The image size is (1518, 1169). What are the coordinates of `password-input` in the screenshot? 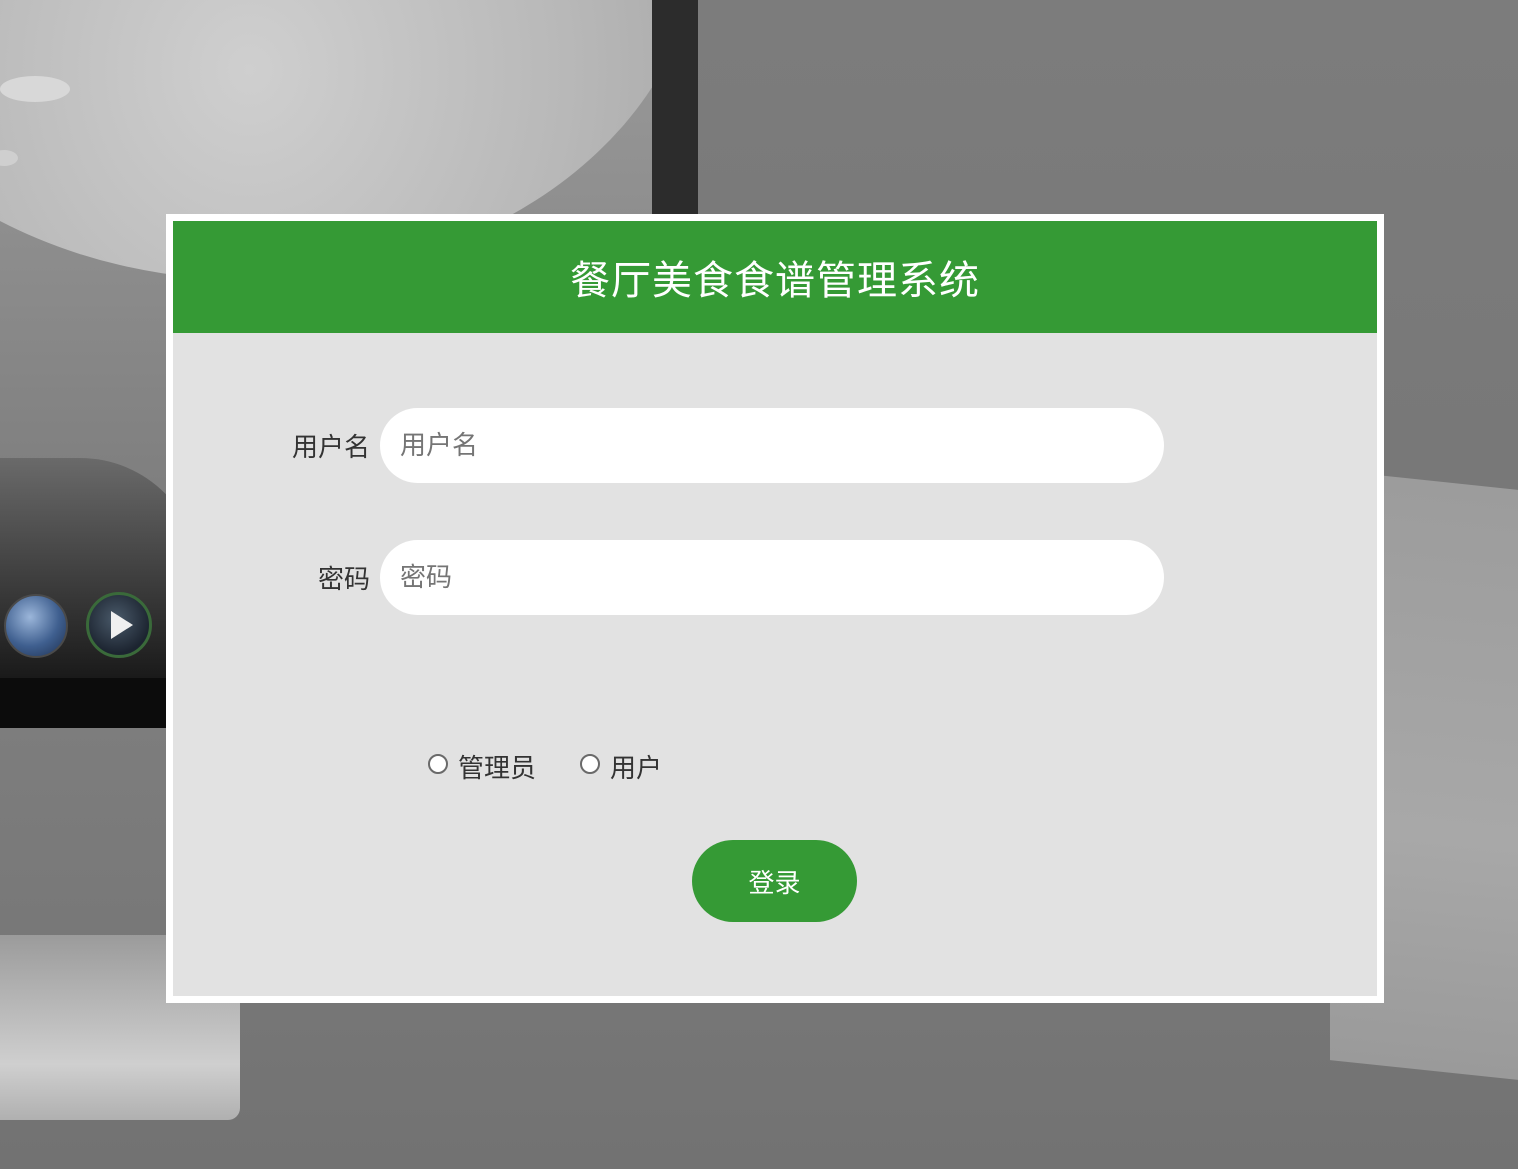 It's located at (772, 577).